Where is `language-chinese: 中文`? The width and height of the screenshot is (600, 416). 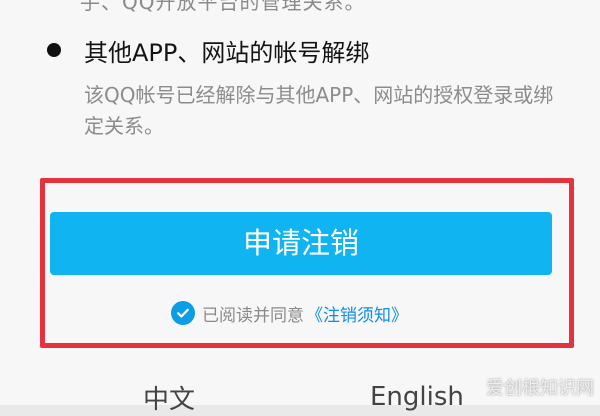 language-chinese: 中文 is located at coordinates (169, 397).